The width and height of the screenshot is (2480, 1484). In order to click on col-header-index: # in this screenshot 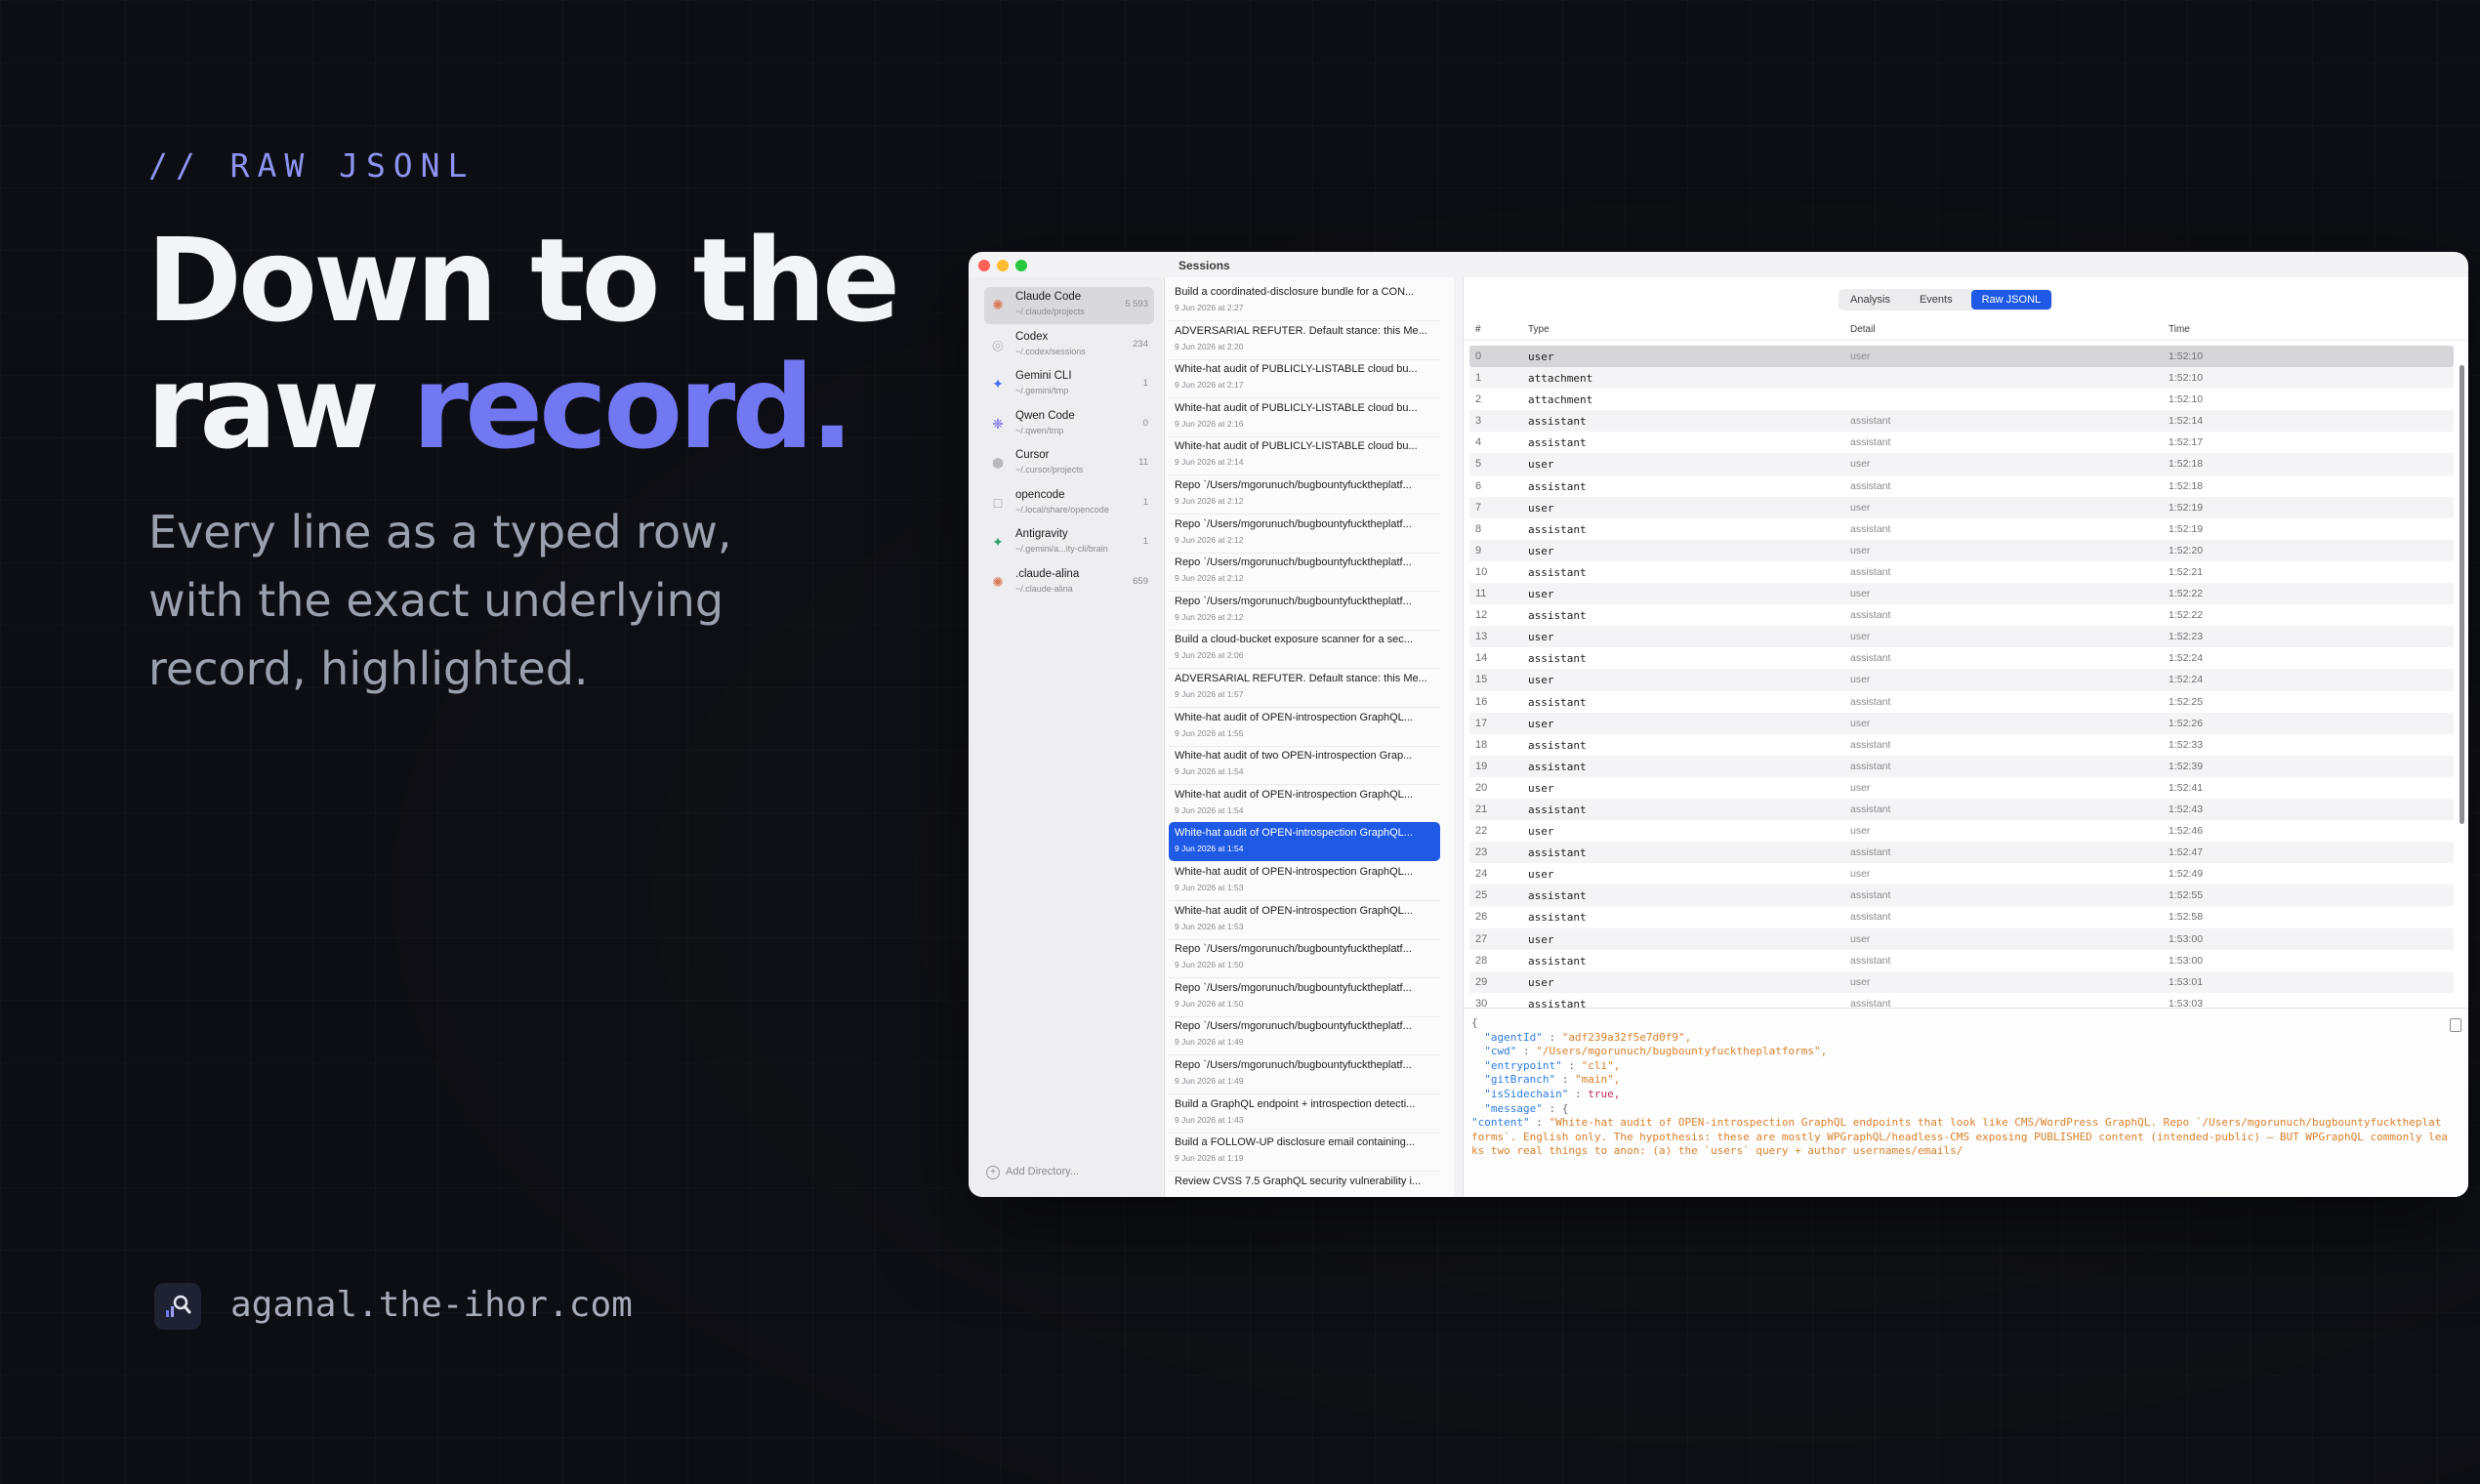, I will do `click(1478, 329)`.